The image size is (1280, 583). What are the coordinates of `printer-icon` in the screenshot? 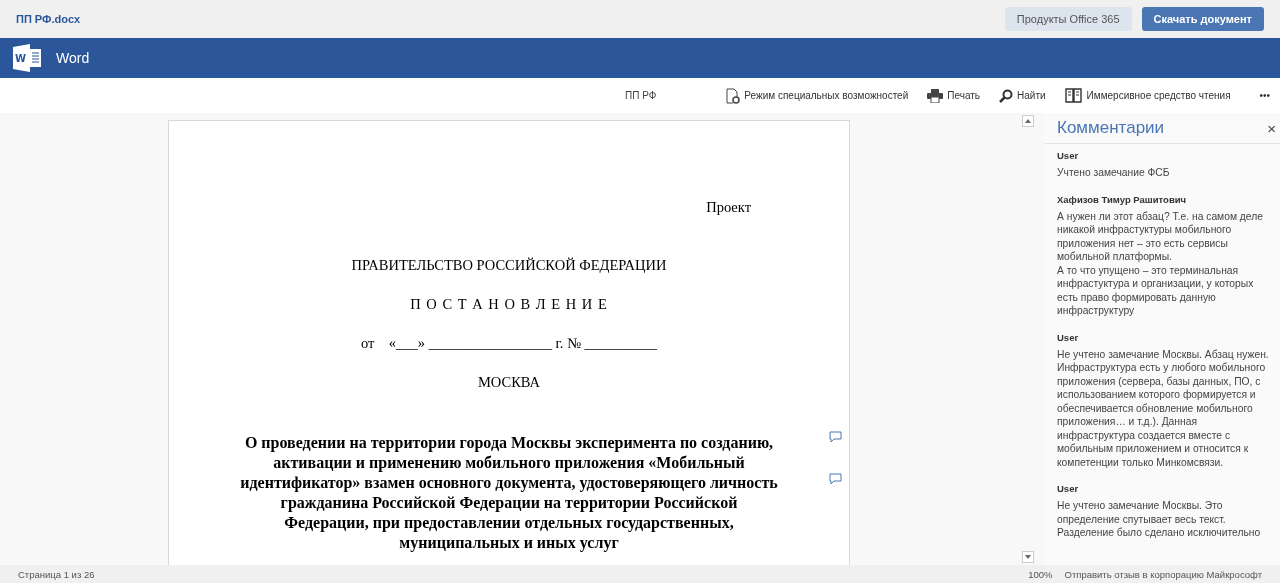 It's located at (935, 95).